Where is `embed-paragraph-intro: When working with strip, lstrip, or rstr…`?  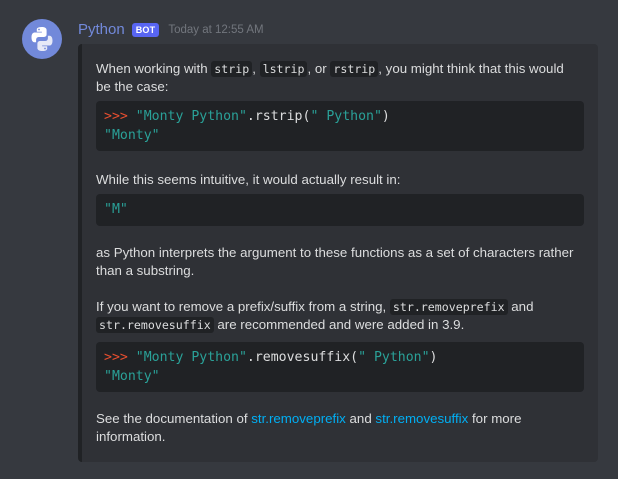
embed-paragraph-intro: When working with strip, lstrip, or rstr… is located at coordinates (336, 78).